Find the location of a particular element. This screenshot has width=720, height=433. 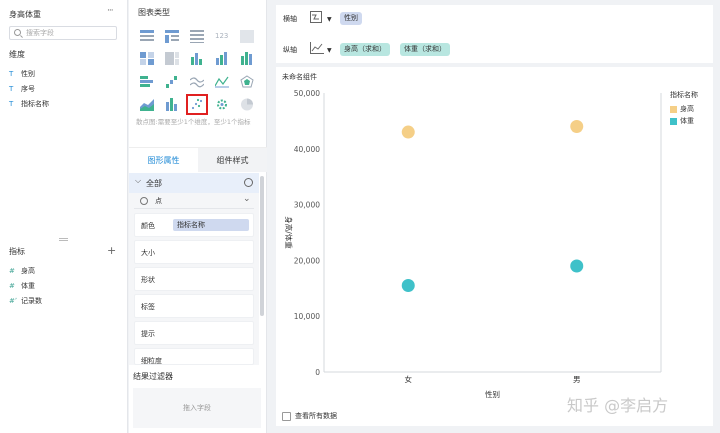

granularity-property: 细粒度 is located at coordinates (194, 356).